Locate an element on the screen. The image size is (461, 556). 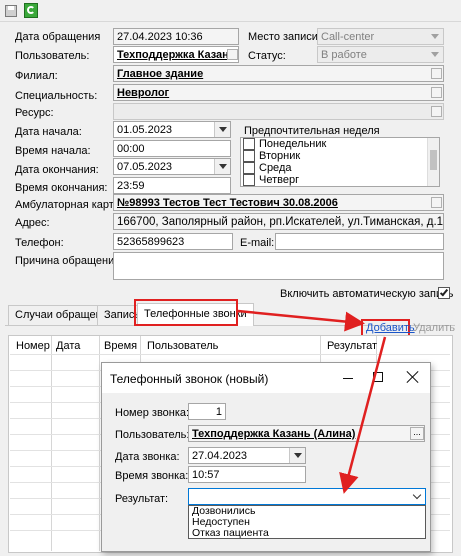
arrow-add-to-result is located at coordinates (363, 415).